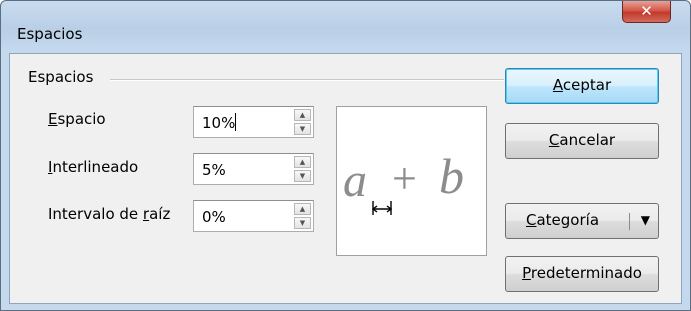 The image size is (691, 311). Describe the element at coordinates (451, 176) in the screenshot. I see `formula-b: b` at that location.